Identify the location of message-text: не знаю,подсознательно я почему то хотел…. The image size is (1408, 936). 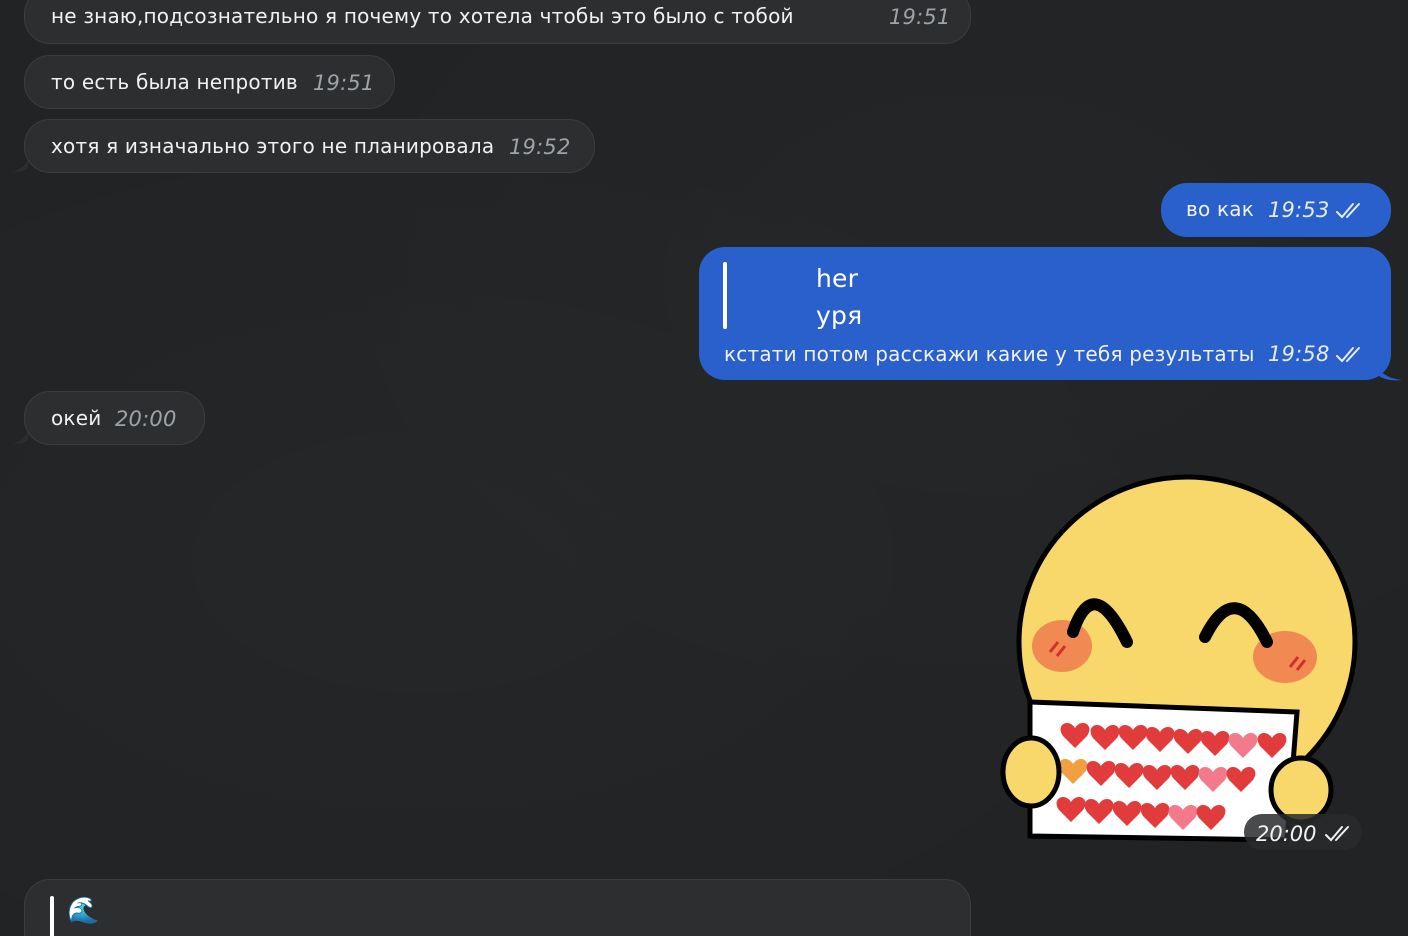
(422, 16).